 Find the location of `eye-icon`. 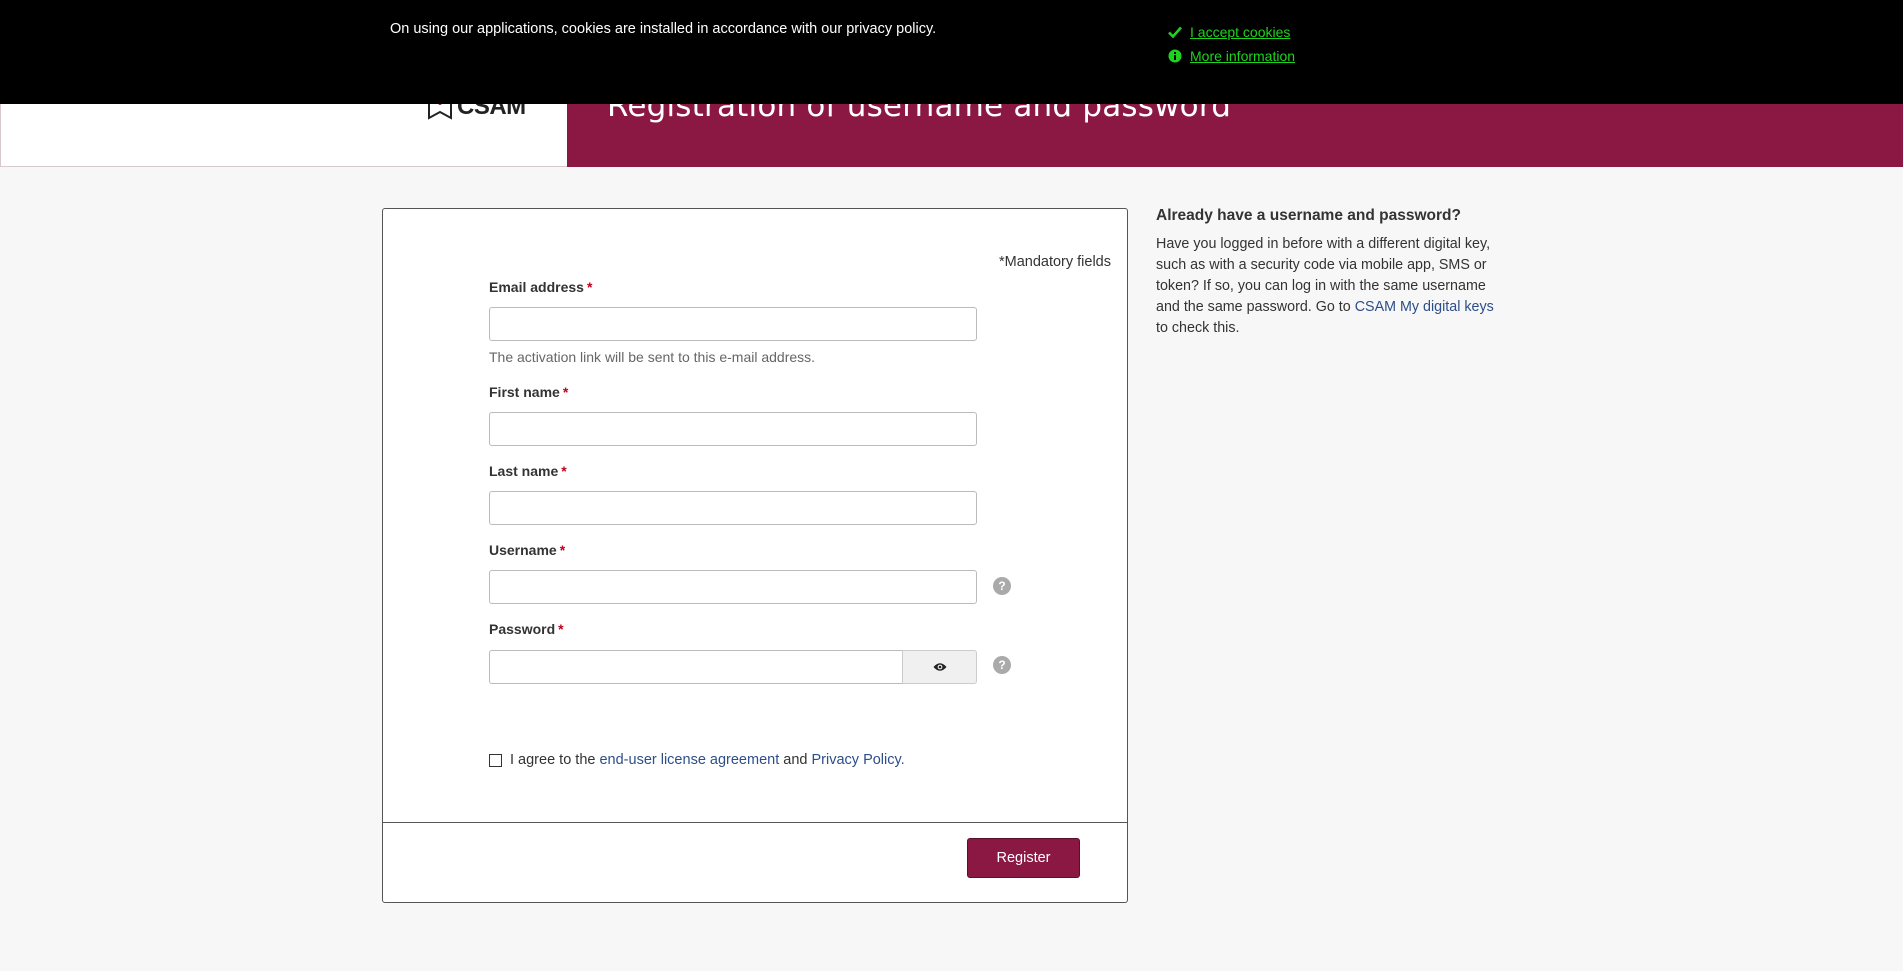

eye-icon is located at coordinates (939, 667).